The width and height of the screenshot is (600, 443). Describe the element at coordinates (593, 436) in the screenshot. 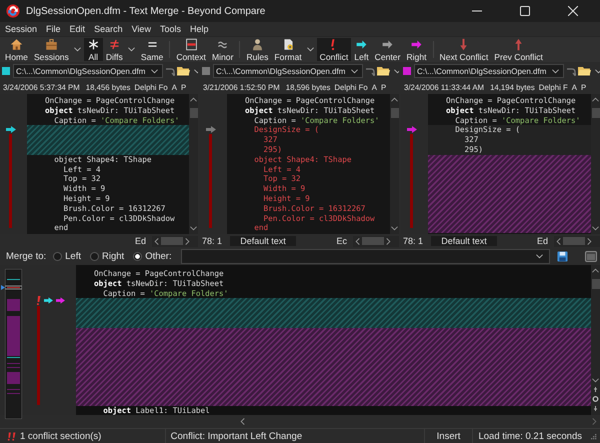

I see `resize-grip-icon` at that location.